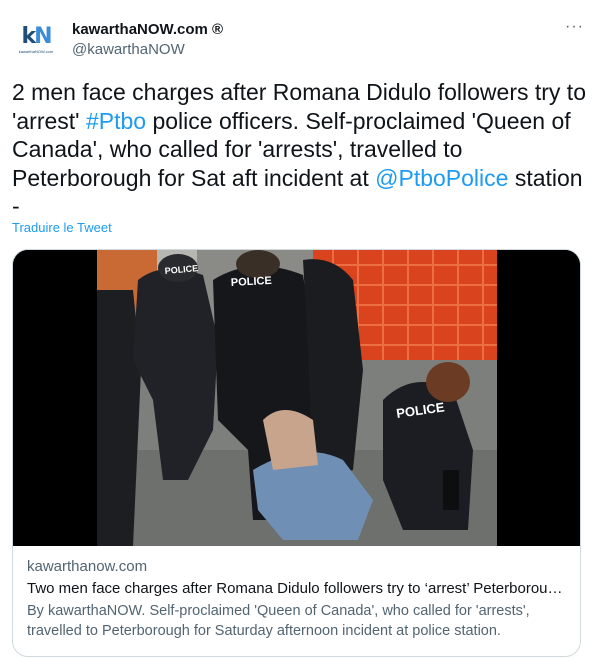 This screenshot has height=659, width=600. What do you see at coordinates (441, 178) in the screenshot?
I see `mention-link: @PtboPolice` at bounding box center [441, 178].